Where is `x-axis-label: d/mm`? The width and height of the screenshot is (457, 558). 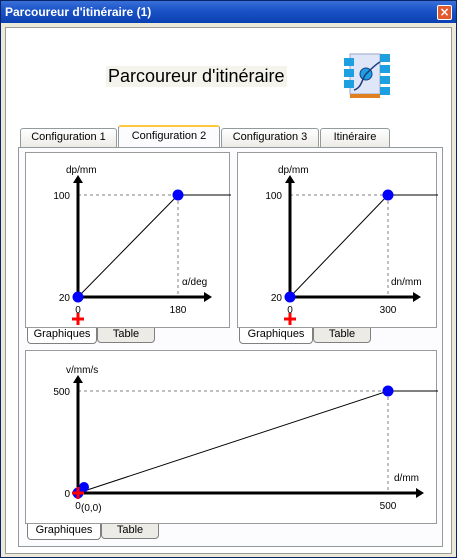 x-axis-label: d/mm is located at coordinates (406, 478).